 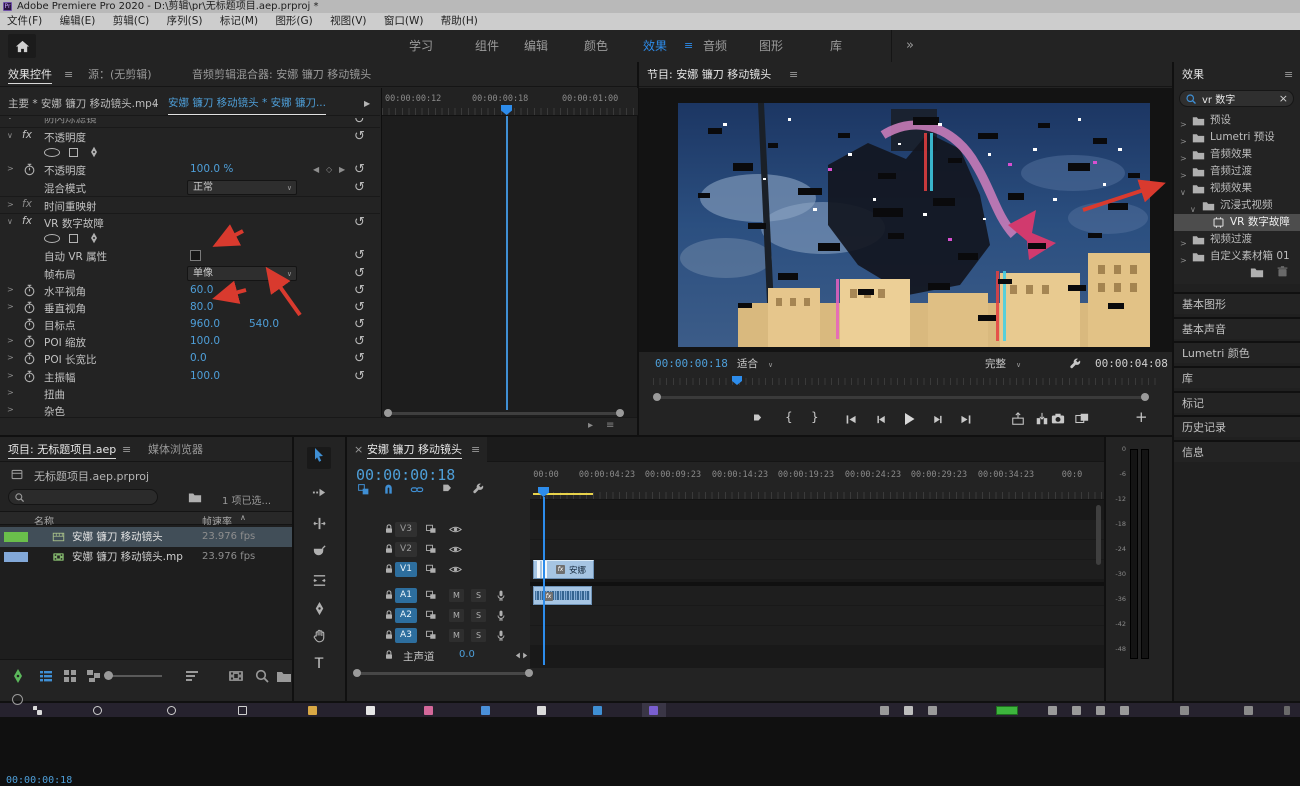 I want to click on delete-bin-trash-icon, so click(x=1282, y=271).